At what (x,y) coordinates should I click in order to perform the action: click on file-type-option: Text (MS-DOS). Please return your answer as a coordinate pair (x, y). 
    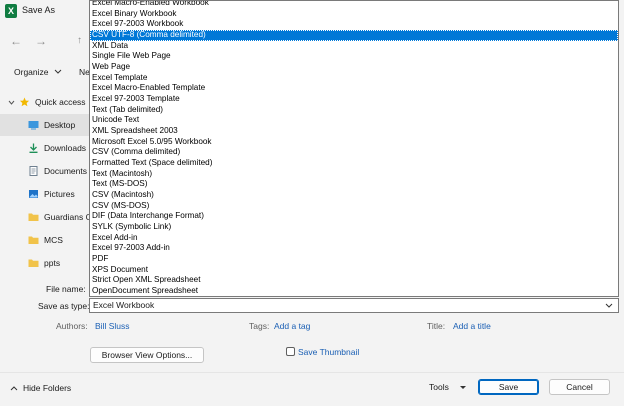
    Looking at the image, I should click on (354, 184).